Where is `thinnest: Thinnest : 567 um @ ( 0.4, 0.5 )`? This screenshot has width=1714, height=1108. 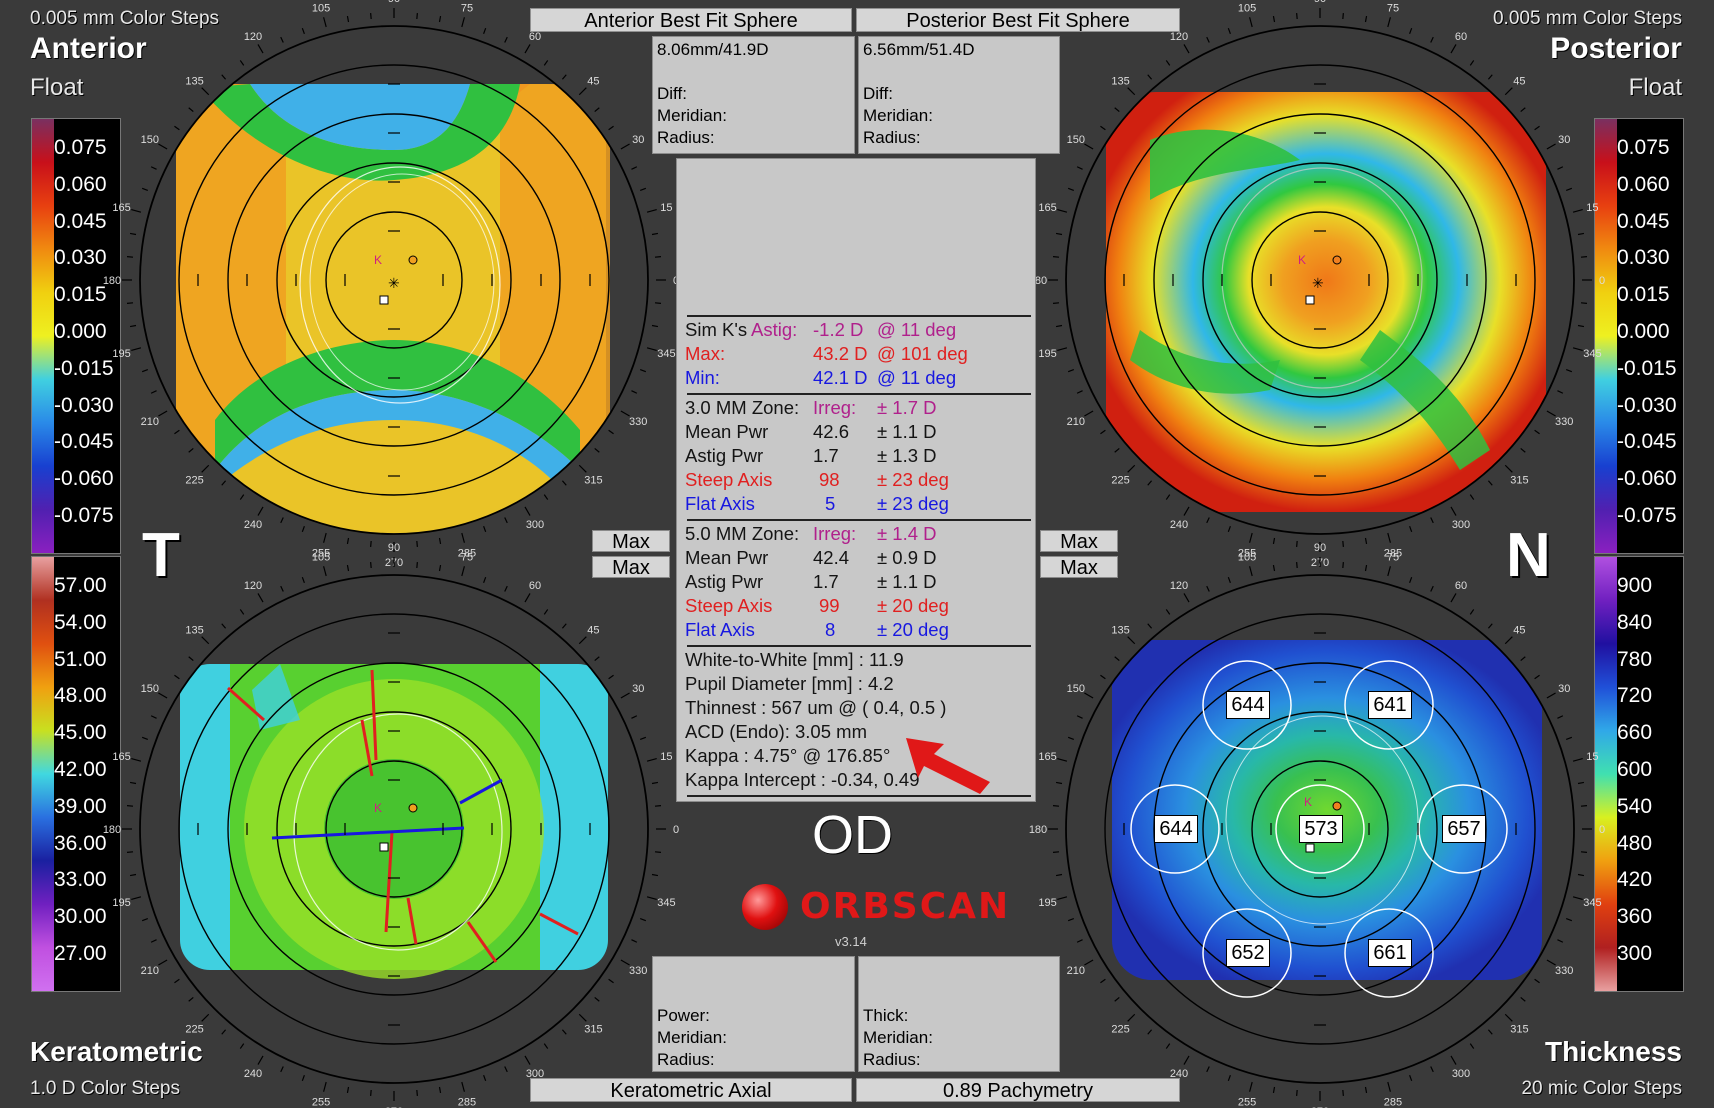
thinnest: Thinnest : 567 um @ ( 0.4, 0.5 ) is located at coordinates (816, 707).